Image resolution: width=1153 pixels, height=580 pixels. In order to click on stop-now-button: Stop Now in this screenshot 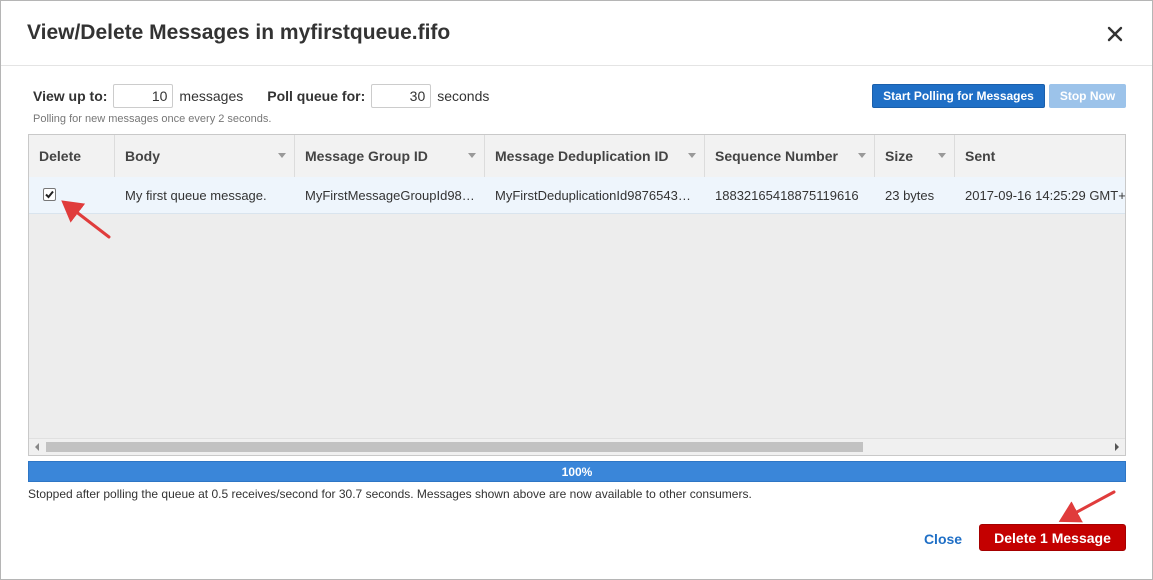, I will do `click(1087, 96)`.